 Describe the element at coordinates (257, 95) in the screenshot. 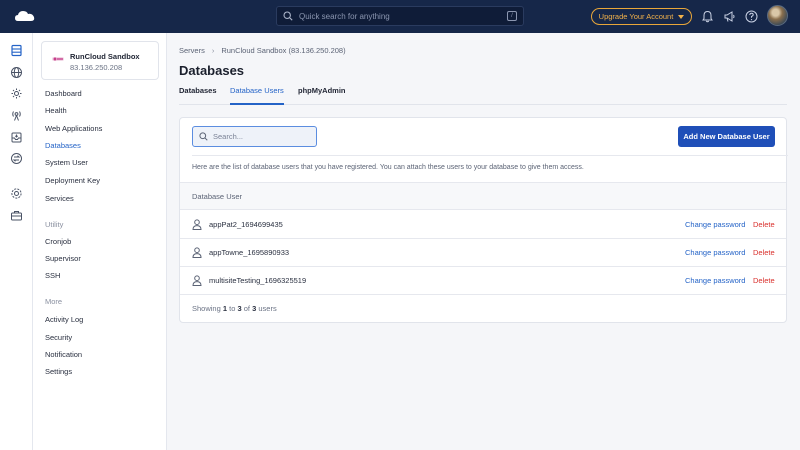

I see `tab-database-users: Database Users` at that location.